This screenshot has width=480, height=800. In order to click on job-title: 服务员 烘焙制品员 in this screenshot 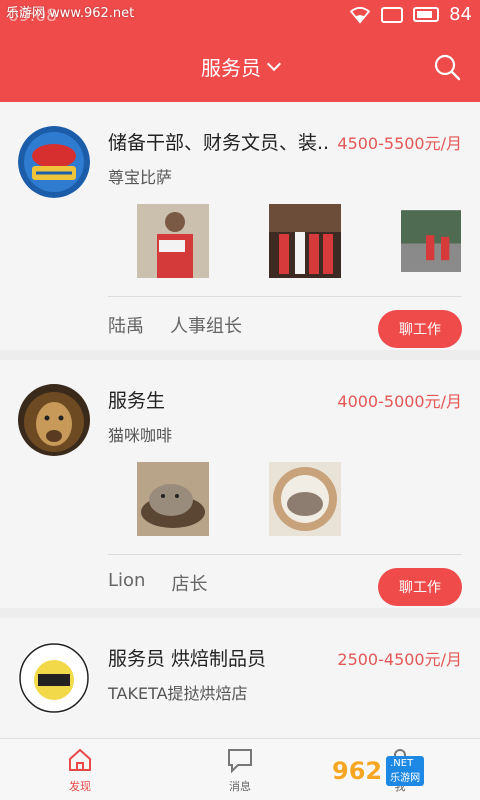, I will do `click(187, 659)`.